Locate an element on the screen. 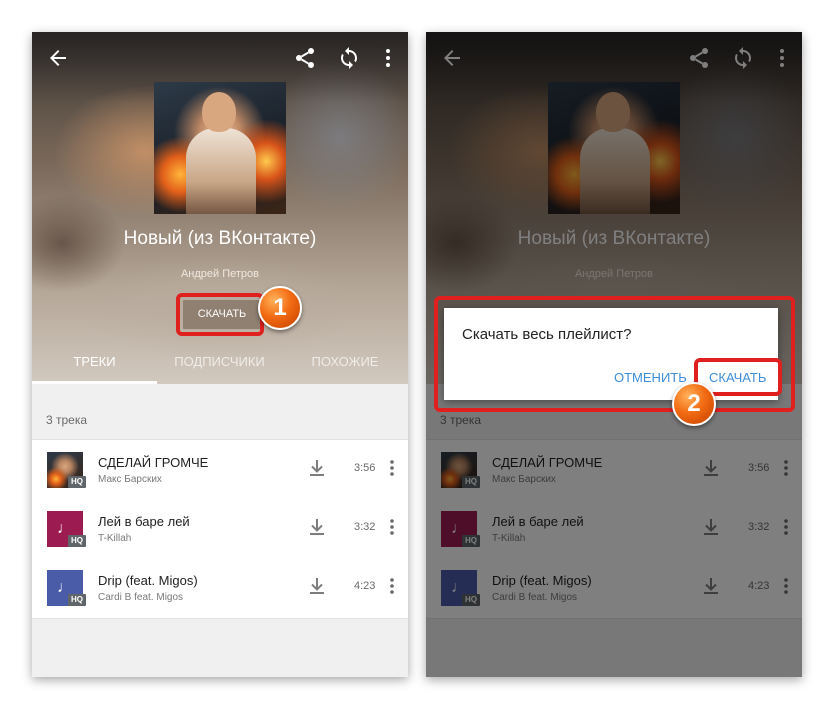 This screenshot has height=710, width=834. track-artist: Макс Барских is located at coordinates (130, 479).